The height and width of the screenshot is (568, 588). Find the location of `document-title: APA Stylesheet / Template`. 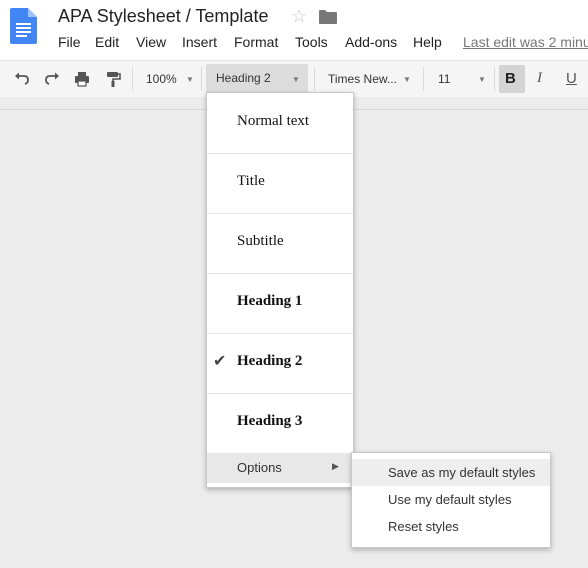

document-title: APA Stylesheet / Template is located at coordinates (163, 16).